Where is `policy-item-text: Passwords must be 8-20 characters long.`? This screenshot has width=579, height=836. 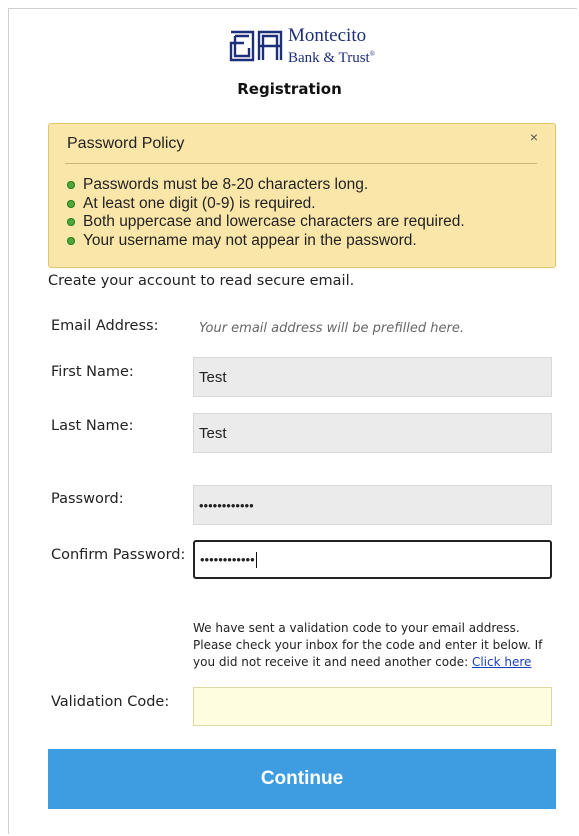
policy-item-text: Passwords must be 8-20 characters long. is located at coordinates (226, 184).